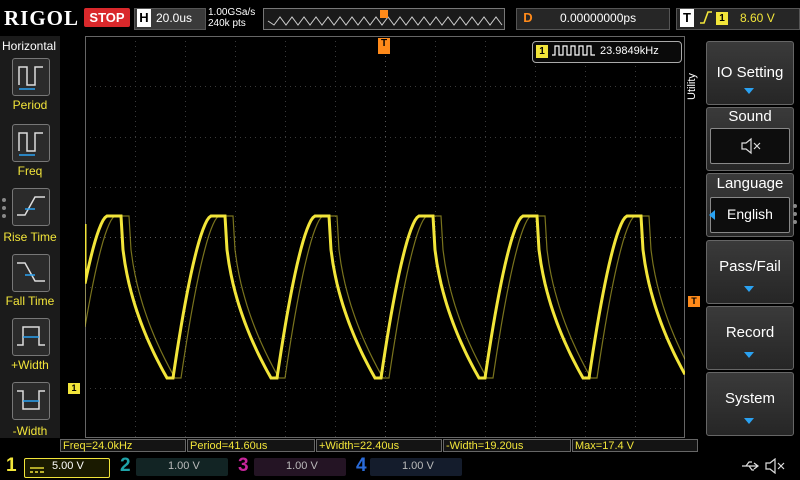 Image resolution: width=800 pixels, height=480 pixels. Describe the element at coordinates (738, 19) in the screenshot. I see `trigger-box` at that location.